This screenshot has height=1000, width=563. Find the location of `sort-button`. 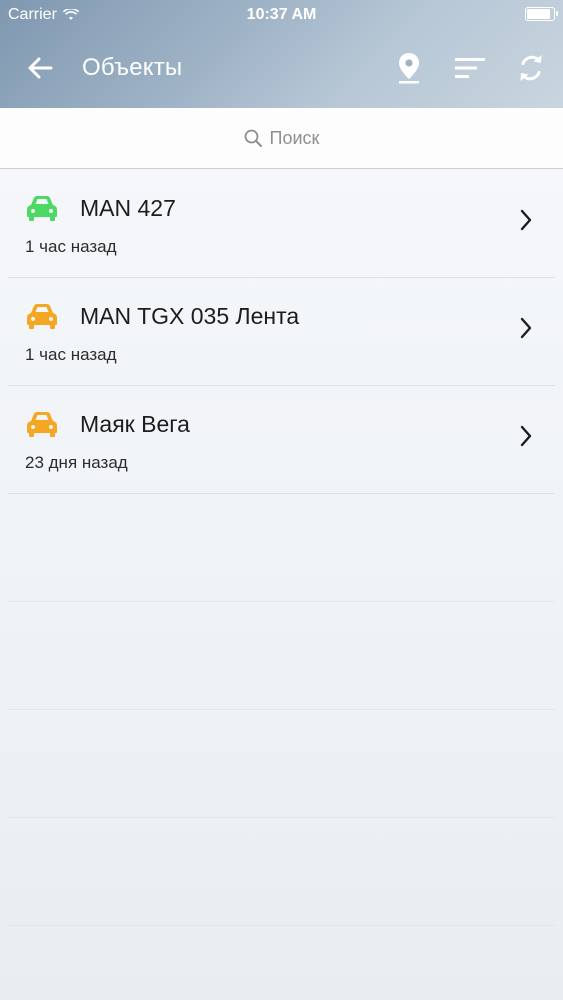

sort-button is located at coordinates (470, 68).